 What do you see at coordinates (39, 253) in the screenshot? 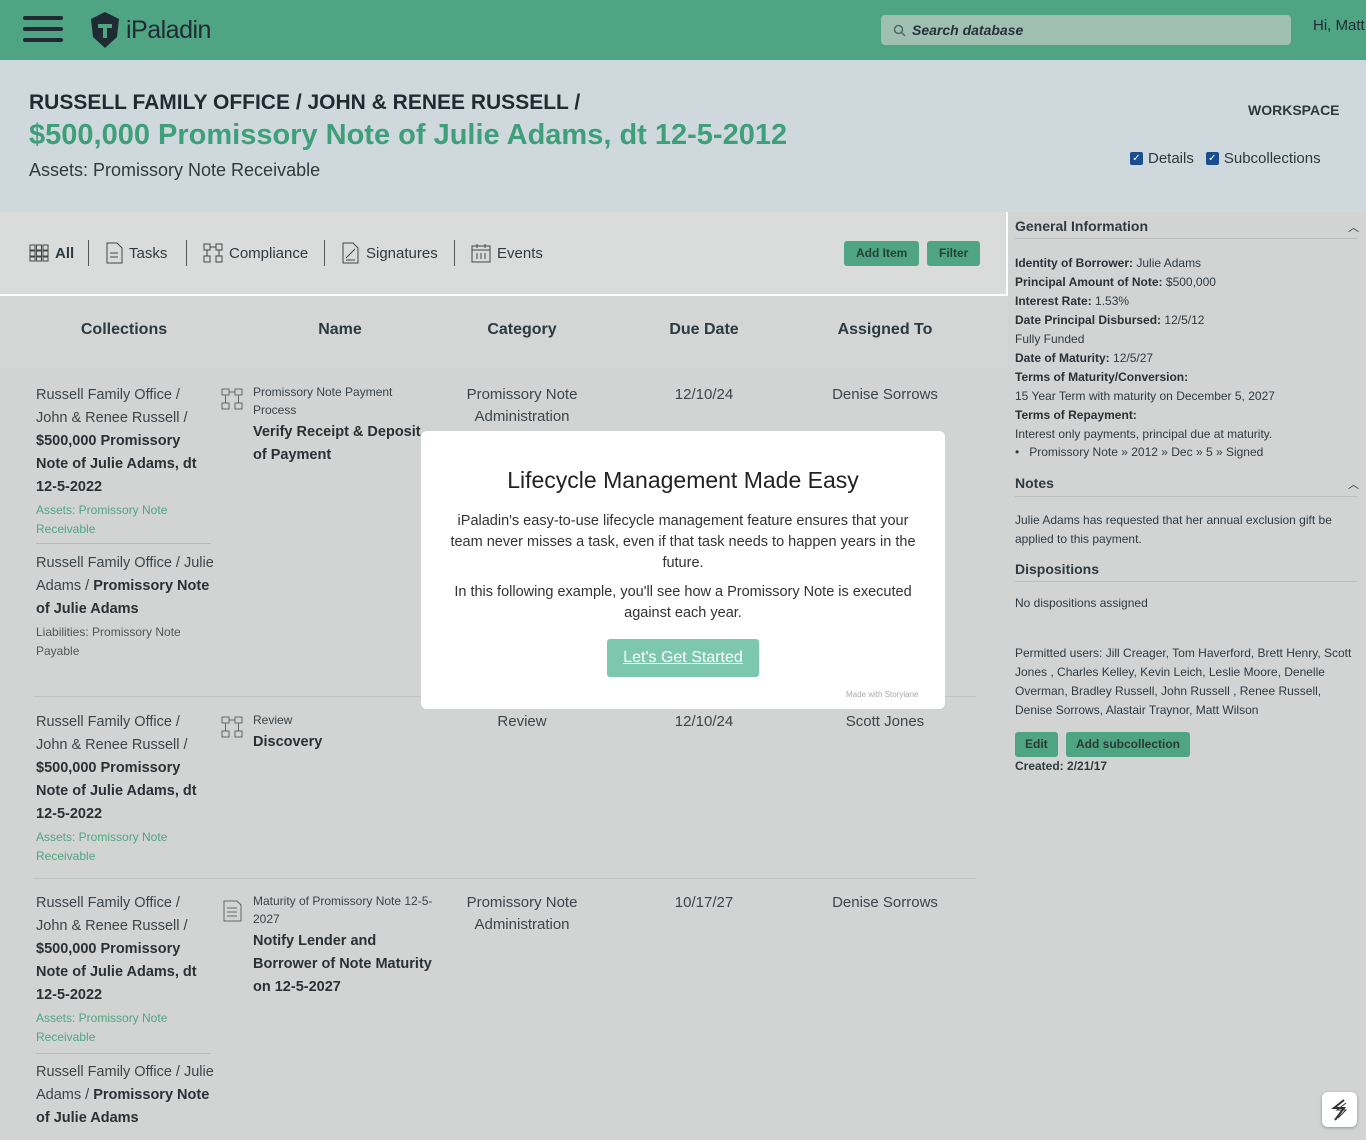
I see `grid-icon` at bounding box center [39, 253].